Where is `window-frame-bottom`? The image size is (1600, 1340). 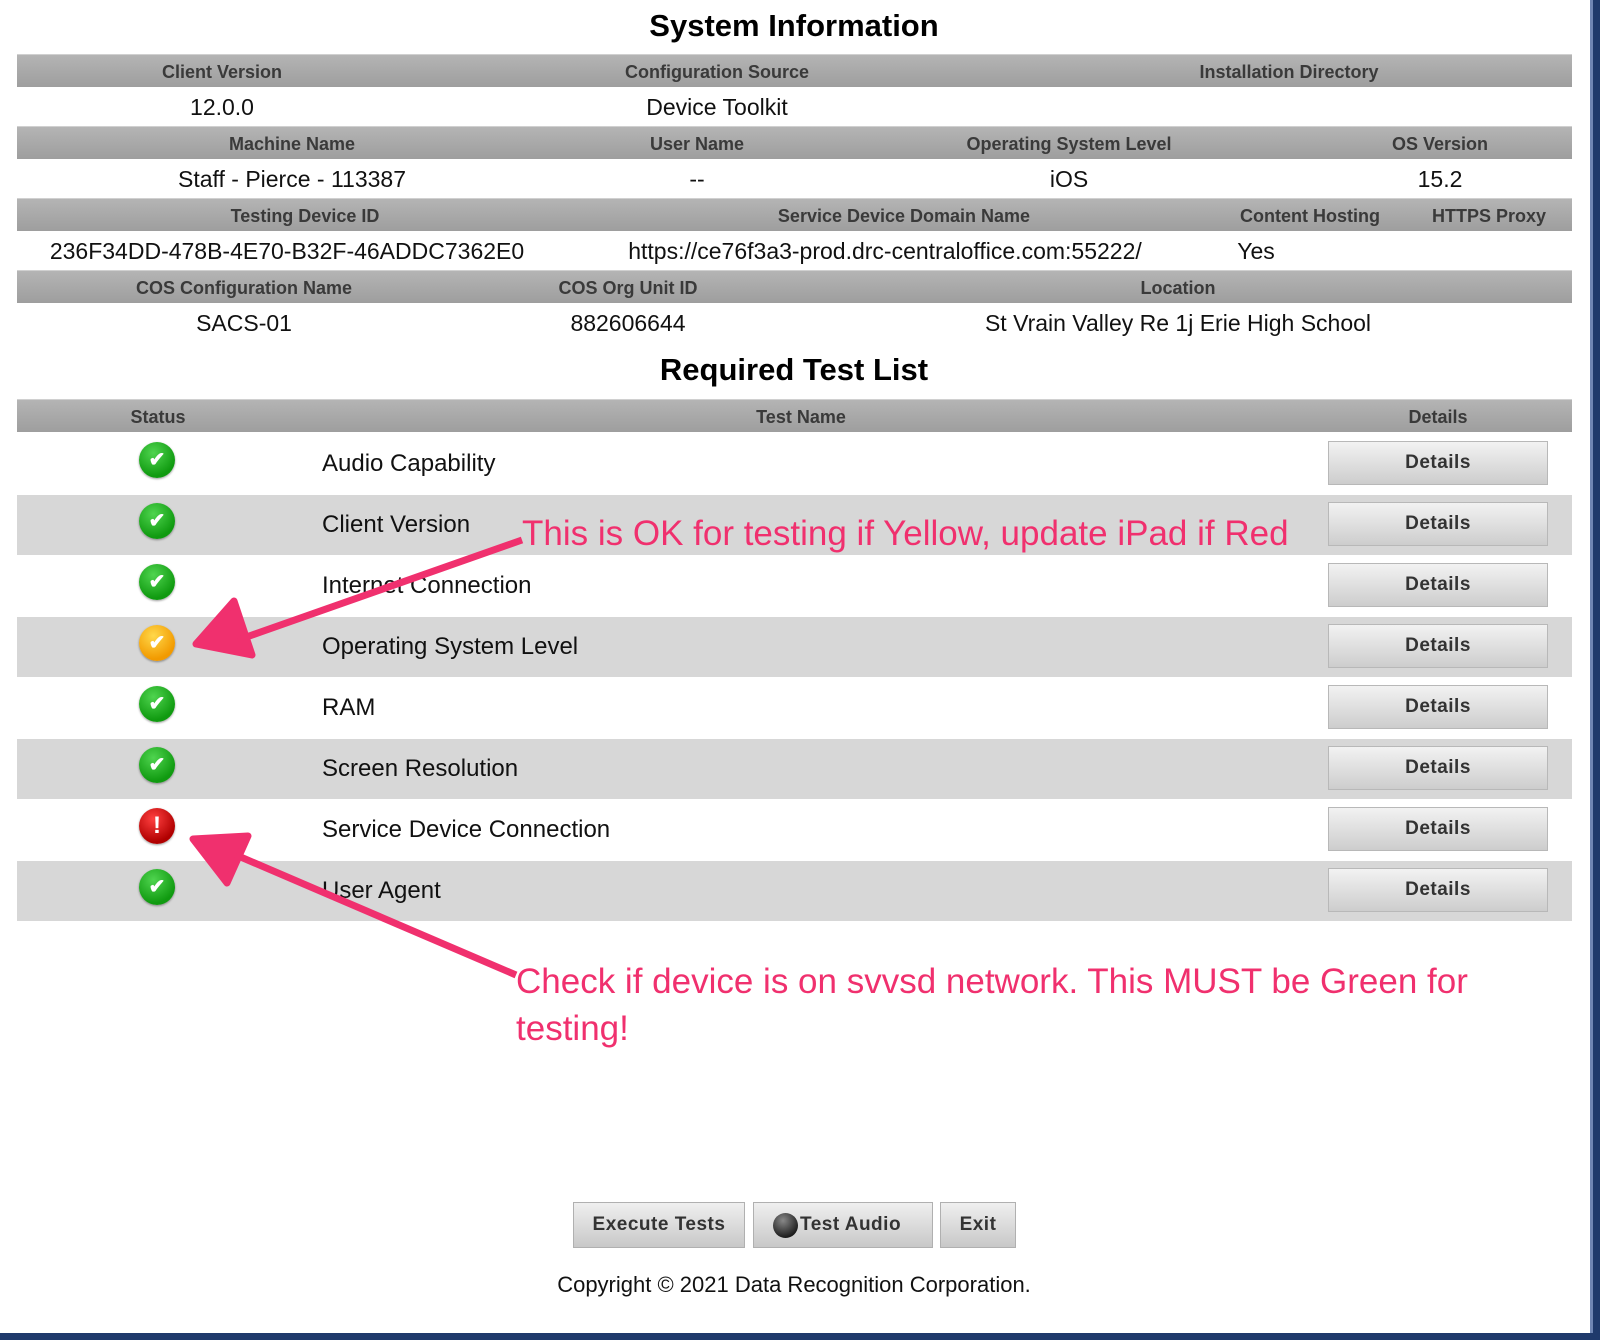
window-frame-bottom is located at coordinates (800, 1336).